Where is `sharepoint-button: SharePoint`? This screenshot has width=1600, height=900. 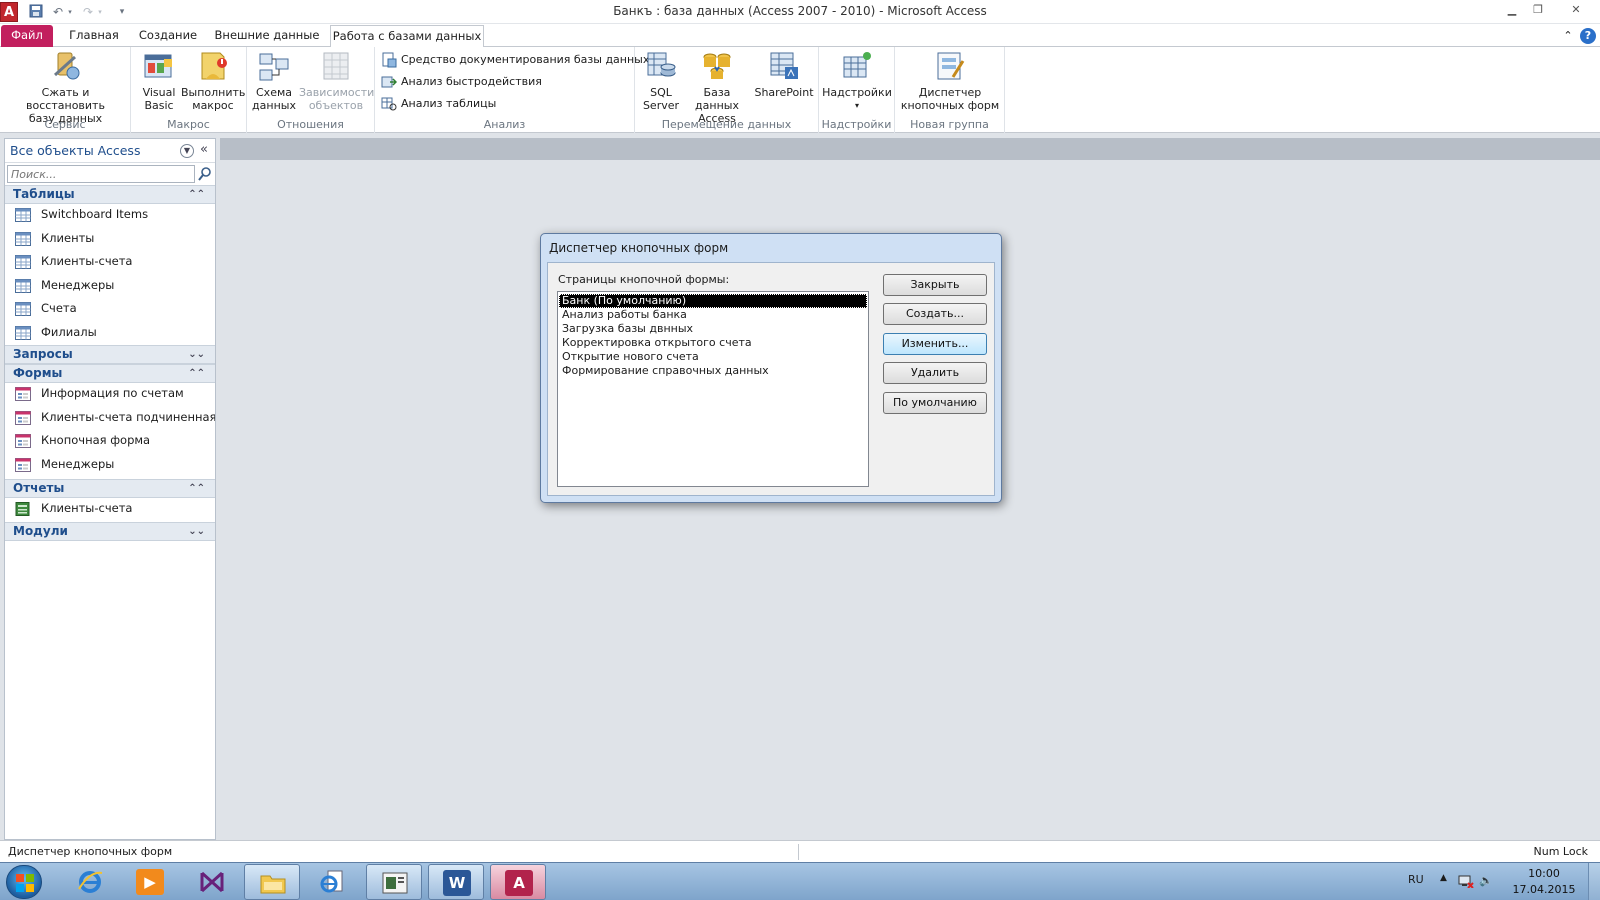 sharepoint-button: SharePoint is located at coordinates (784, 74).